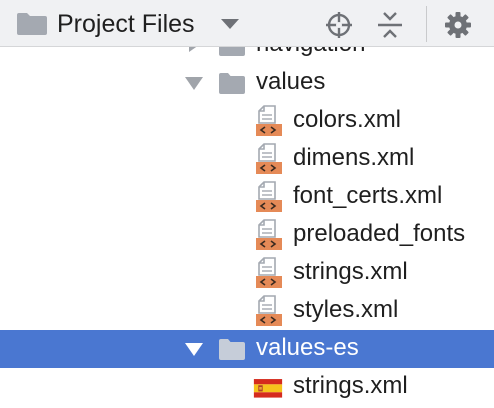 This screenshot has height=408, width=494. Describe the element at coordinates (458, 25) in the screenshot. I see `gear-icon` at that location.